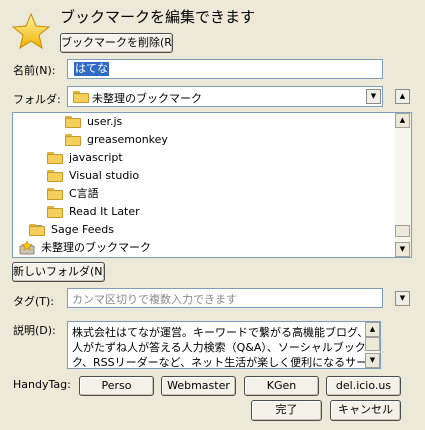 Image resolution: width=425 pixels, height=430 pixels. What do you see at coordinates (225, 69) in the screenshot?
I see `name-field: はてな` at bounding box center [225, 69].